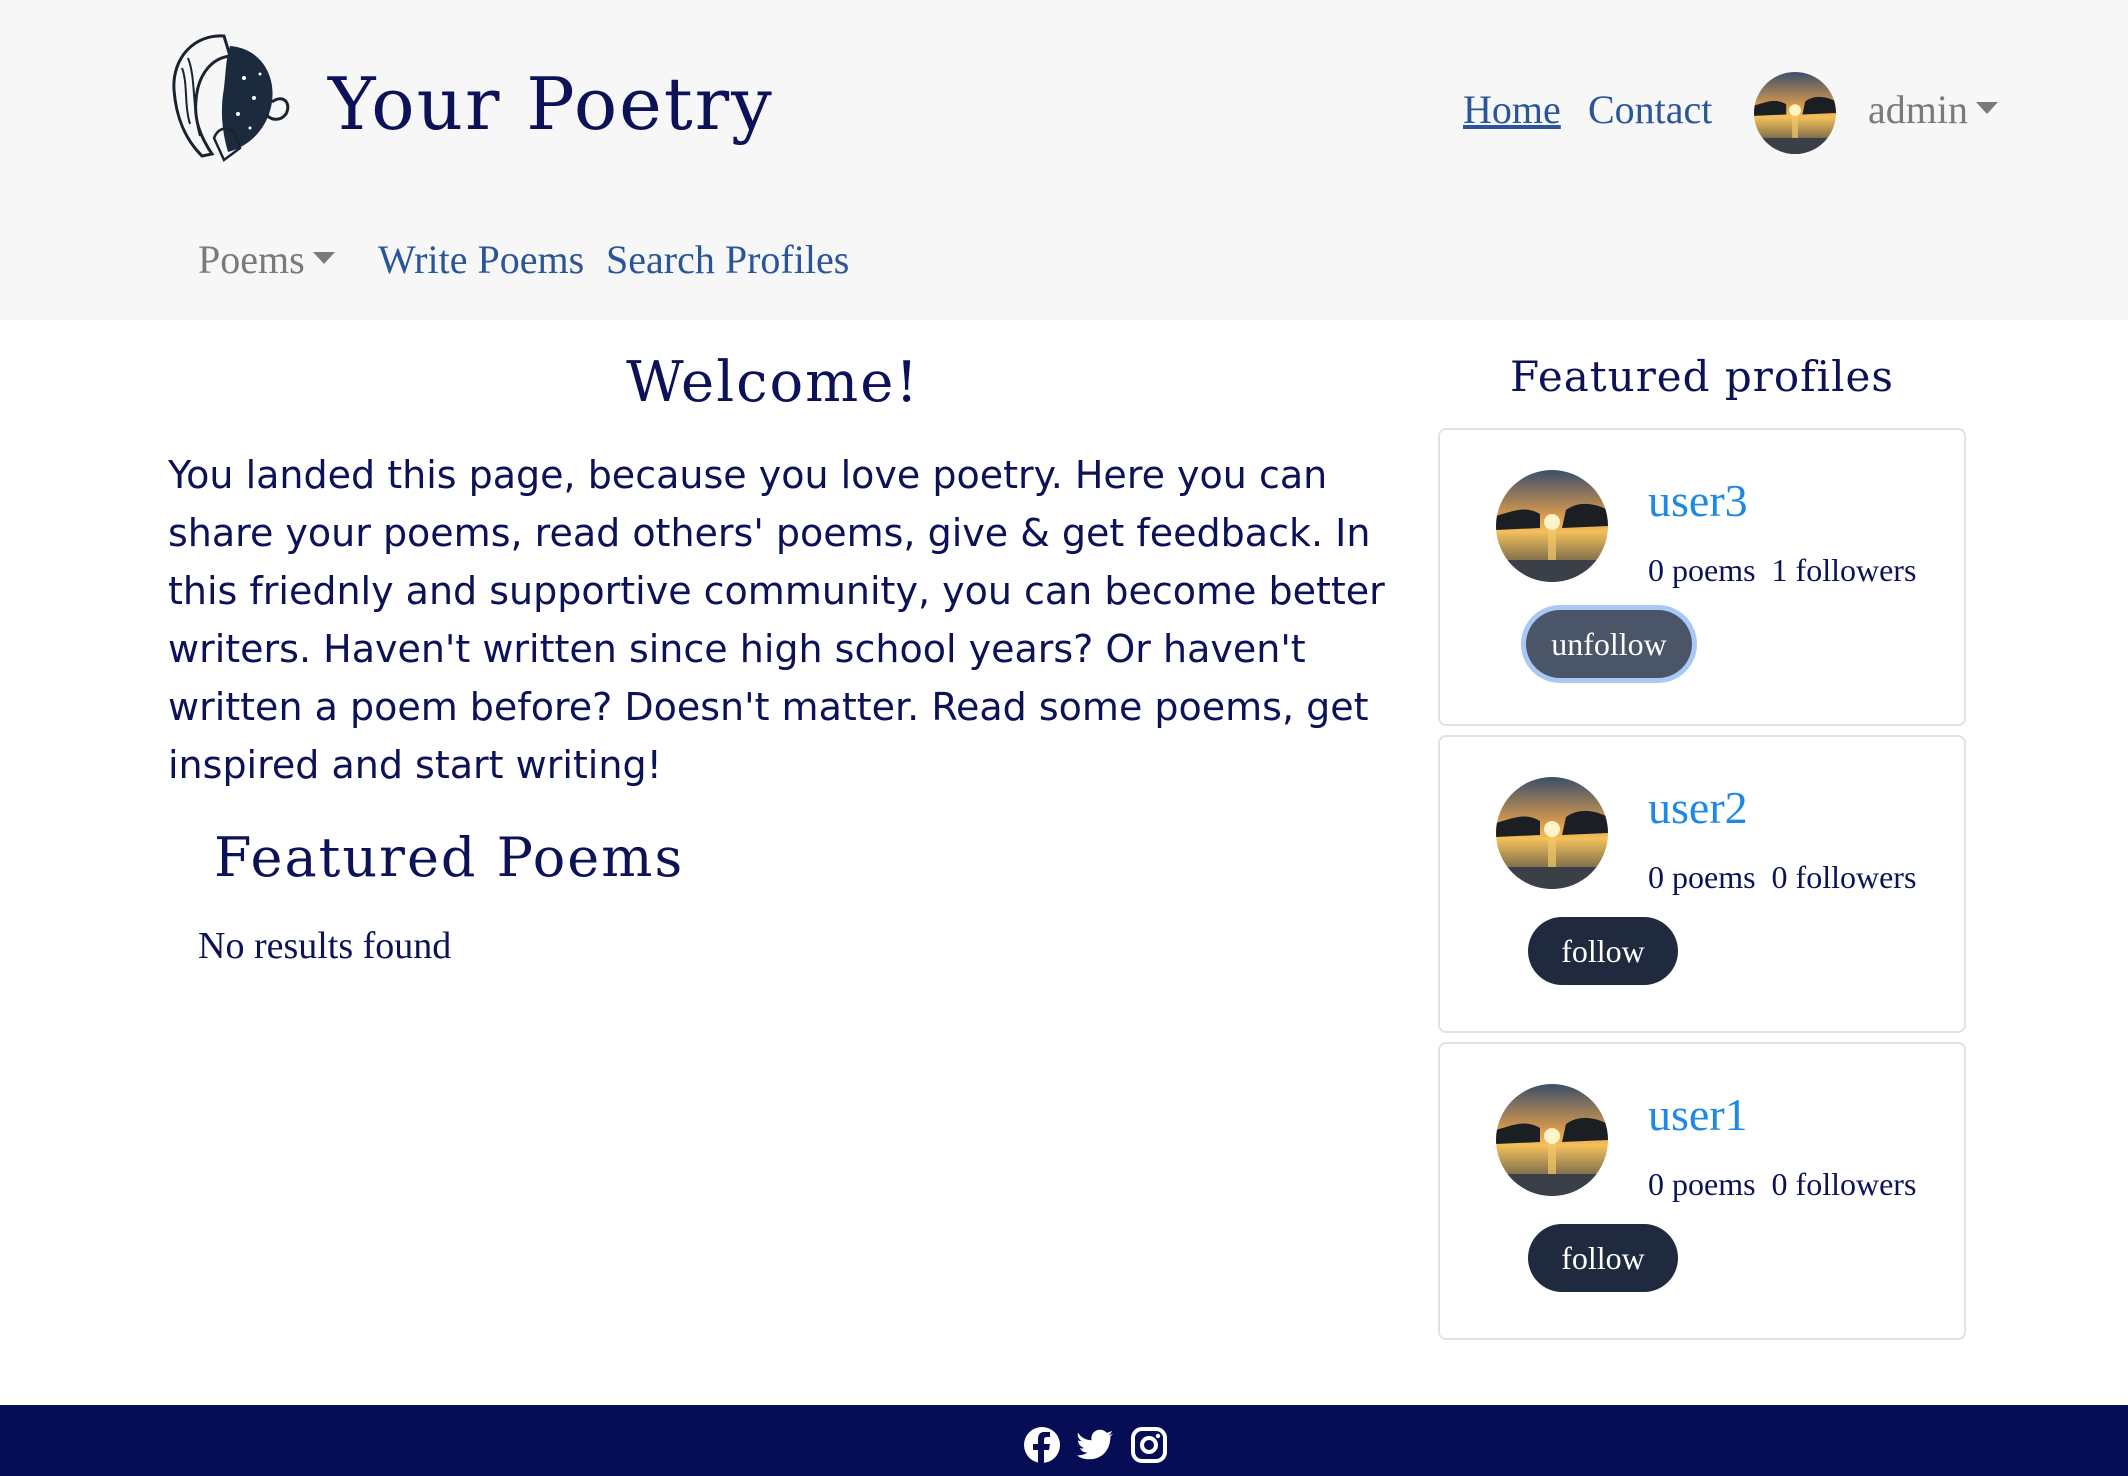 Image resolution: width=2128 pixels, height=1476 pixels. Describe the element at coordinates (727, 259) in the screenshot. I see `search-profiles-link: Search Profiles` at that location.